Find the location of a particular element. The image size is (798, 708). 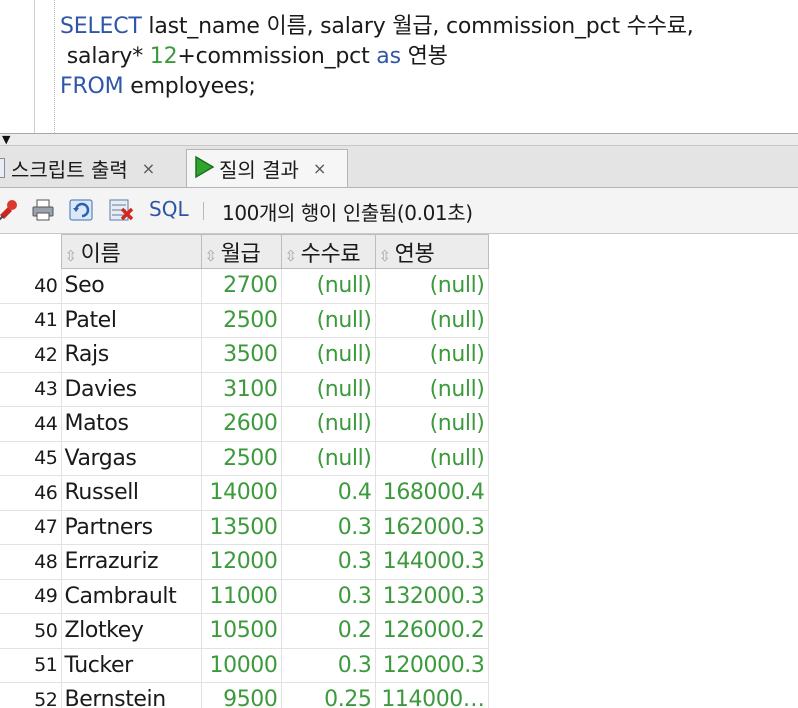

cell-annual: 132000.3 is located at coordinates (432, 596).